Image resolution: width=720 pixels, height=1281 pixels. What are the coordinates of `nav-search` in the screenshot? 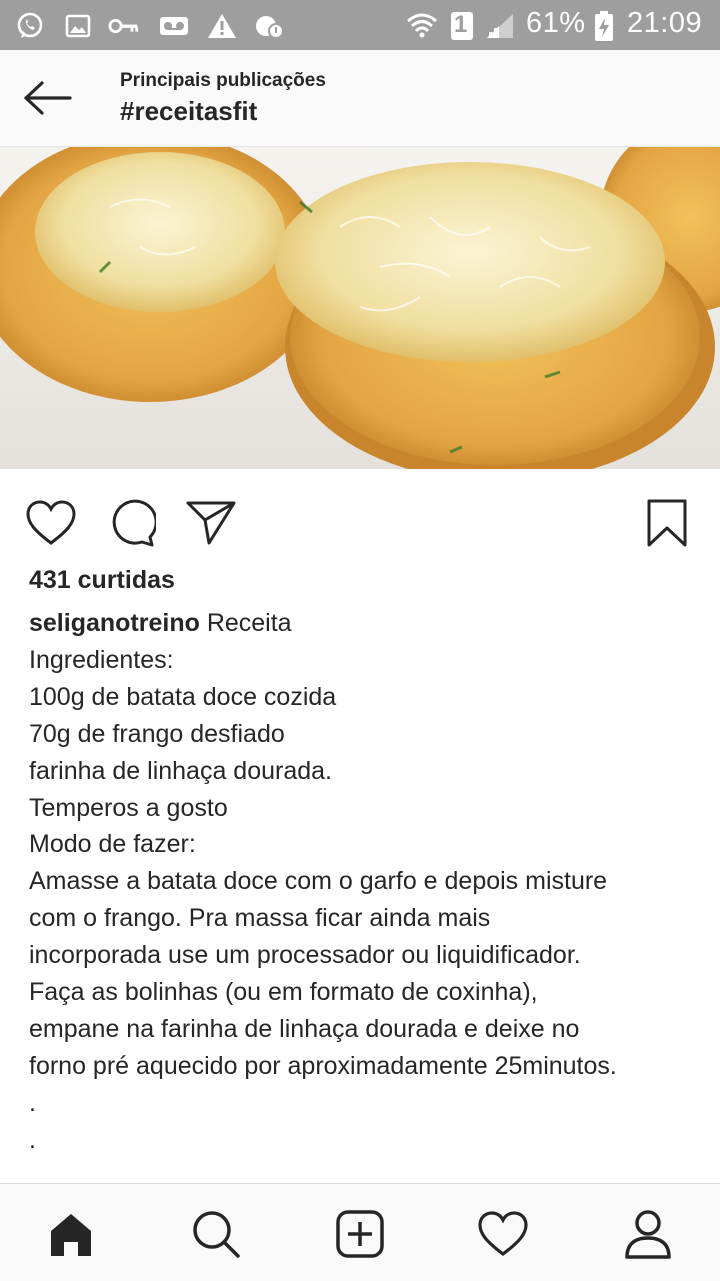 It's located at (216, 1234).